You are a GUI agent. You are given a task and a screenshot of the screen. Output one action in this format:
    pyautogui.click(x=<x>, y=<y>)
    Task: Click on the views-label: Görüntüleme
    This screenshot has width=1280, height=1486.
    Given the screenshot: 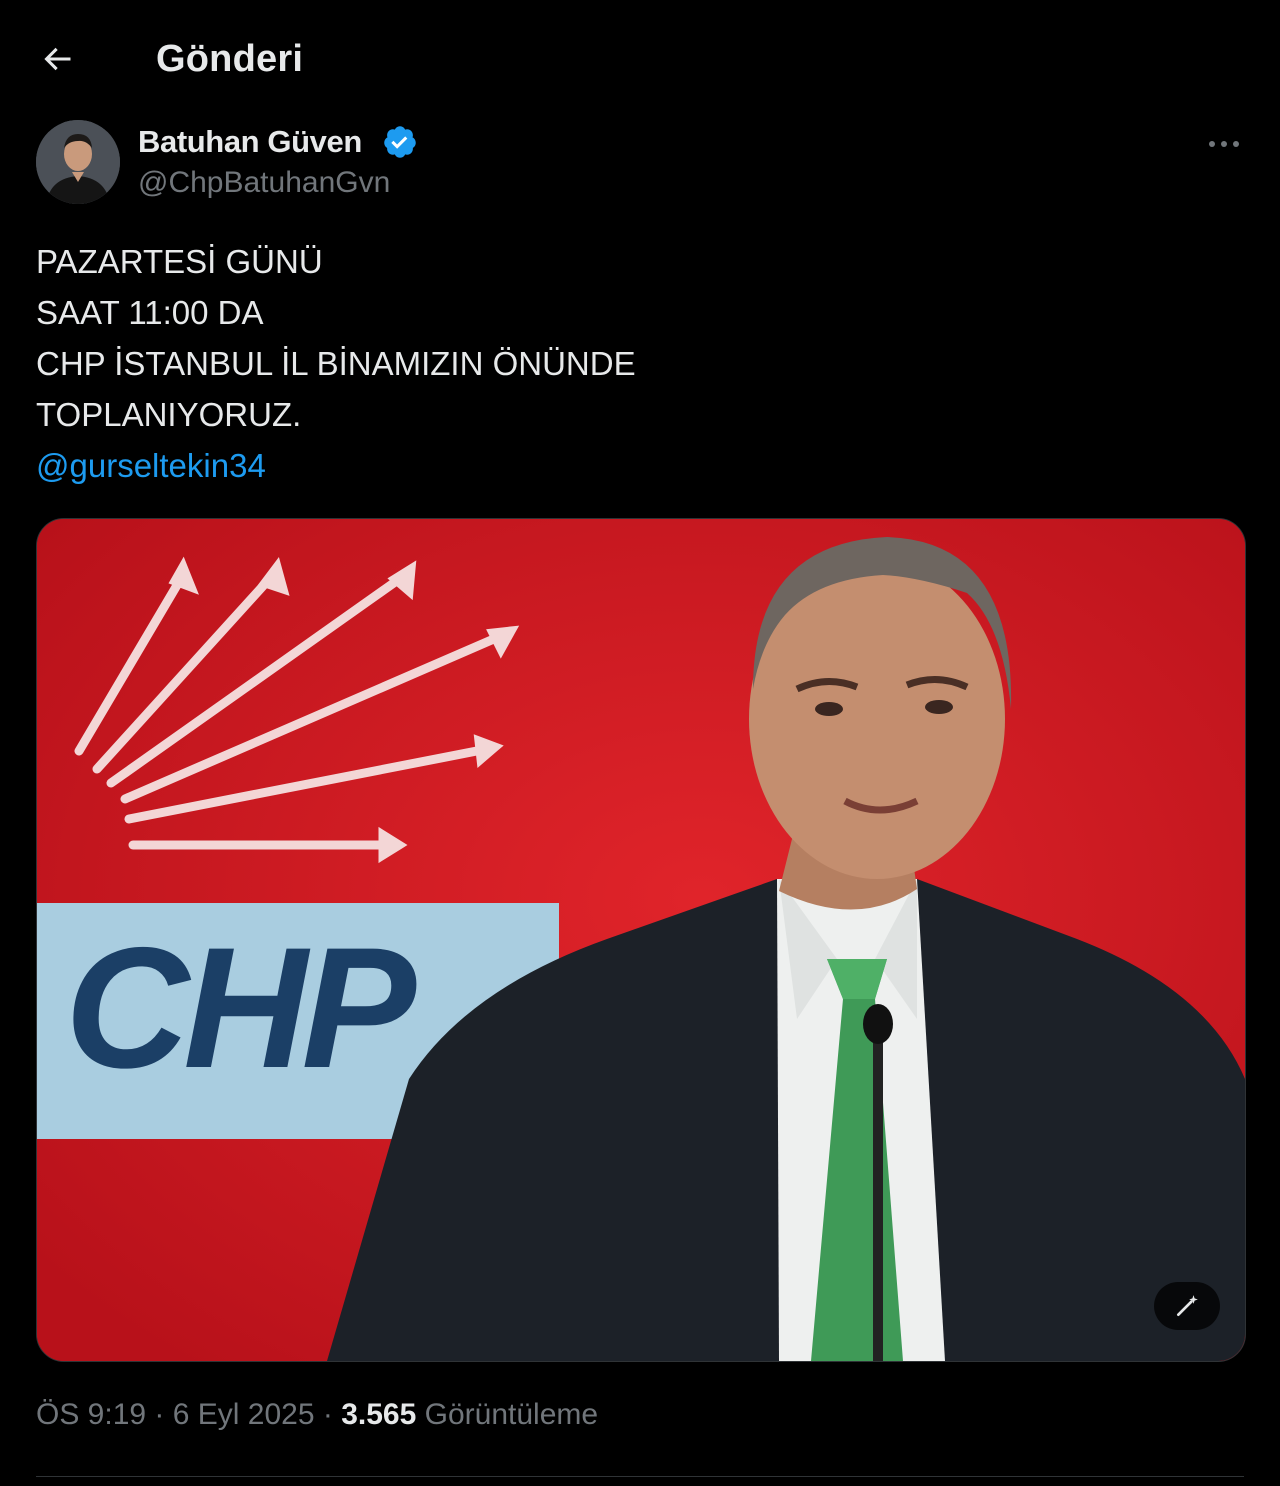 What is the action you would take?
    pyautogui.click(x=511, y=1414)
    